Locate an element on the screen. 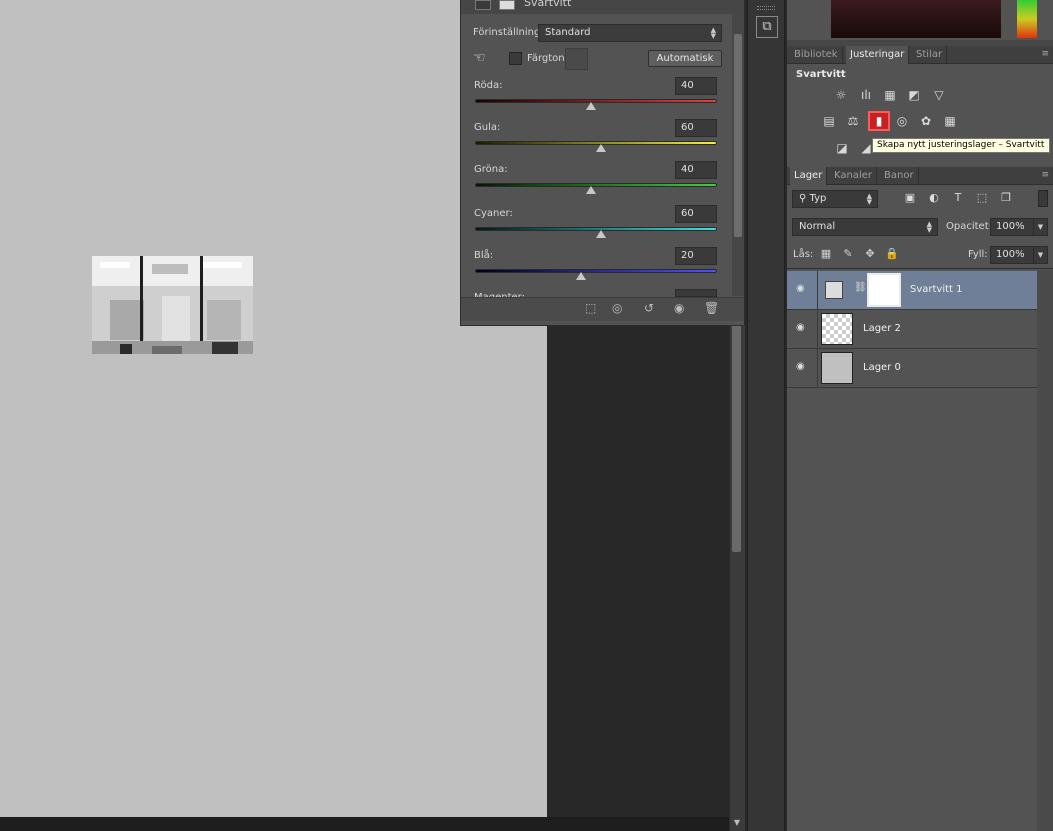 The width and height of the screenshot is (1053, 831). tab-library: Bibliotek is located at coordinates (816, 55).